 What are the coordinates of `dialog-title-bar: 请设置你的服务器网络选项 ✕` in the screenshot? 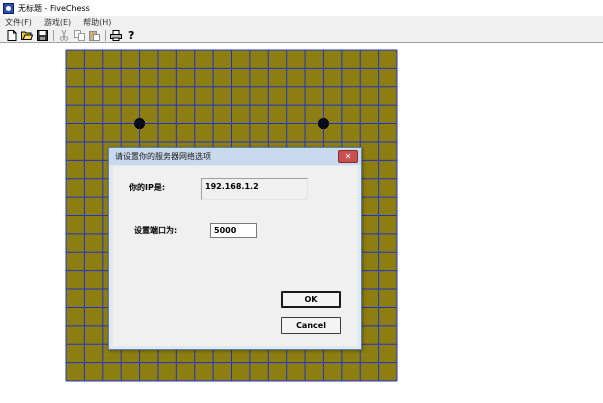 It's located at (235, 156).